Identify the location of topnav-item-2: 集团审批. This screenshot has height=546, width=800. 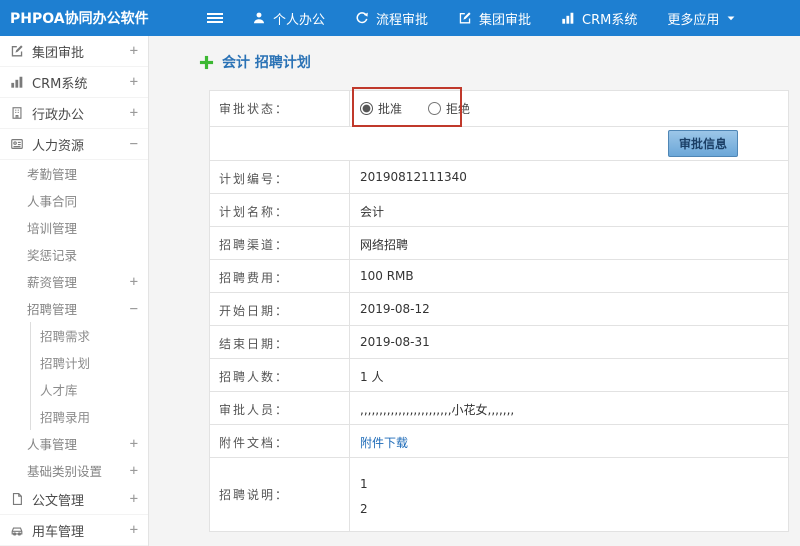
(494, 18).